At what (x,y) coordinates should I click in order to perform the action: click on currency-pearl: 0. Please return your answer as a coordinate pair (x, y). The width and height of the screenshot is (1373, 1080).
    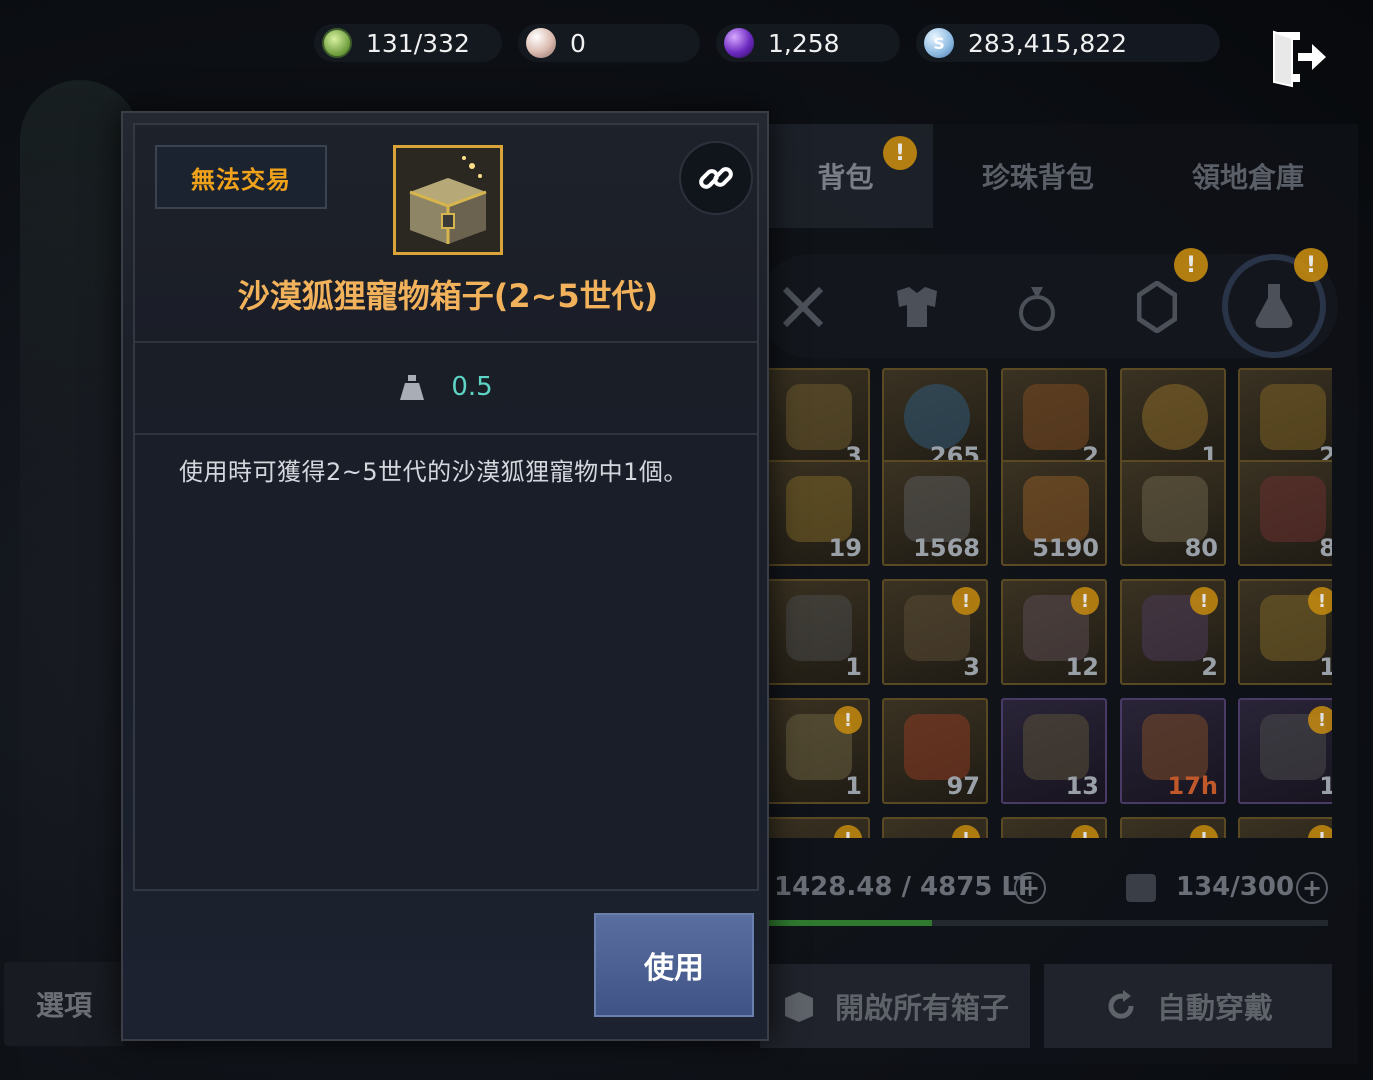
    Looking at the image, I should click on (609, 43).